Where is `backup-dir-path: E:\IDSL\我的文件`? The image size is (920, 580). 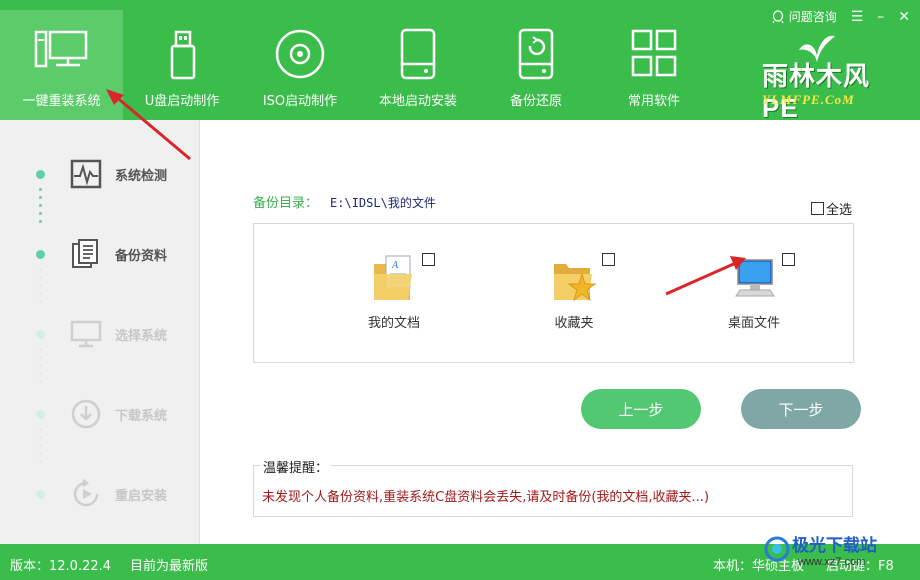 backup-dir-path: E:\IDSL\我的文件 is located at coordinates (383, 203).